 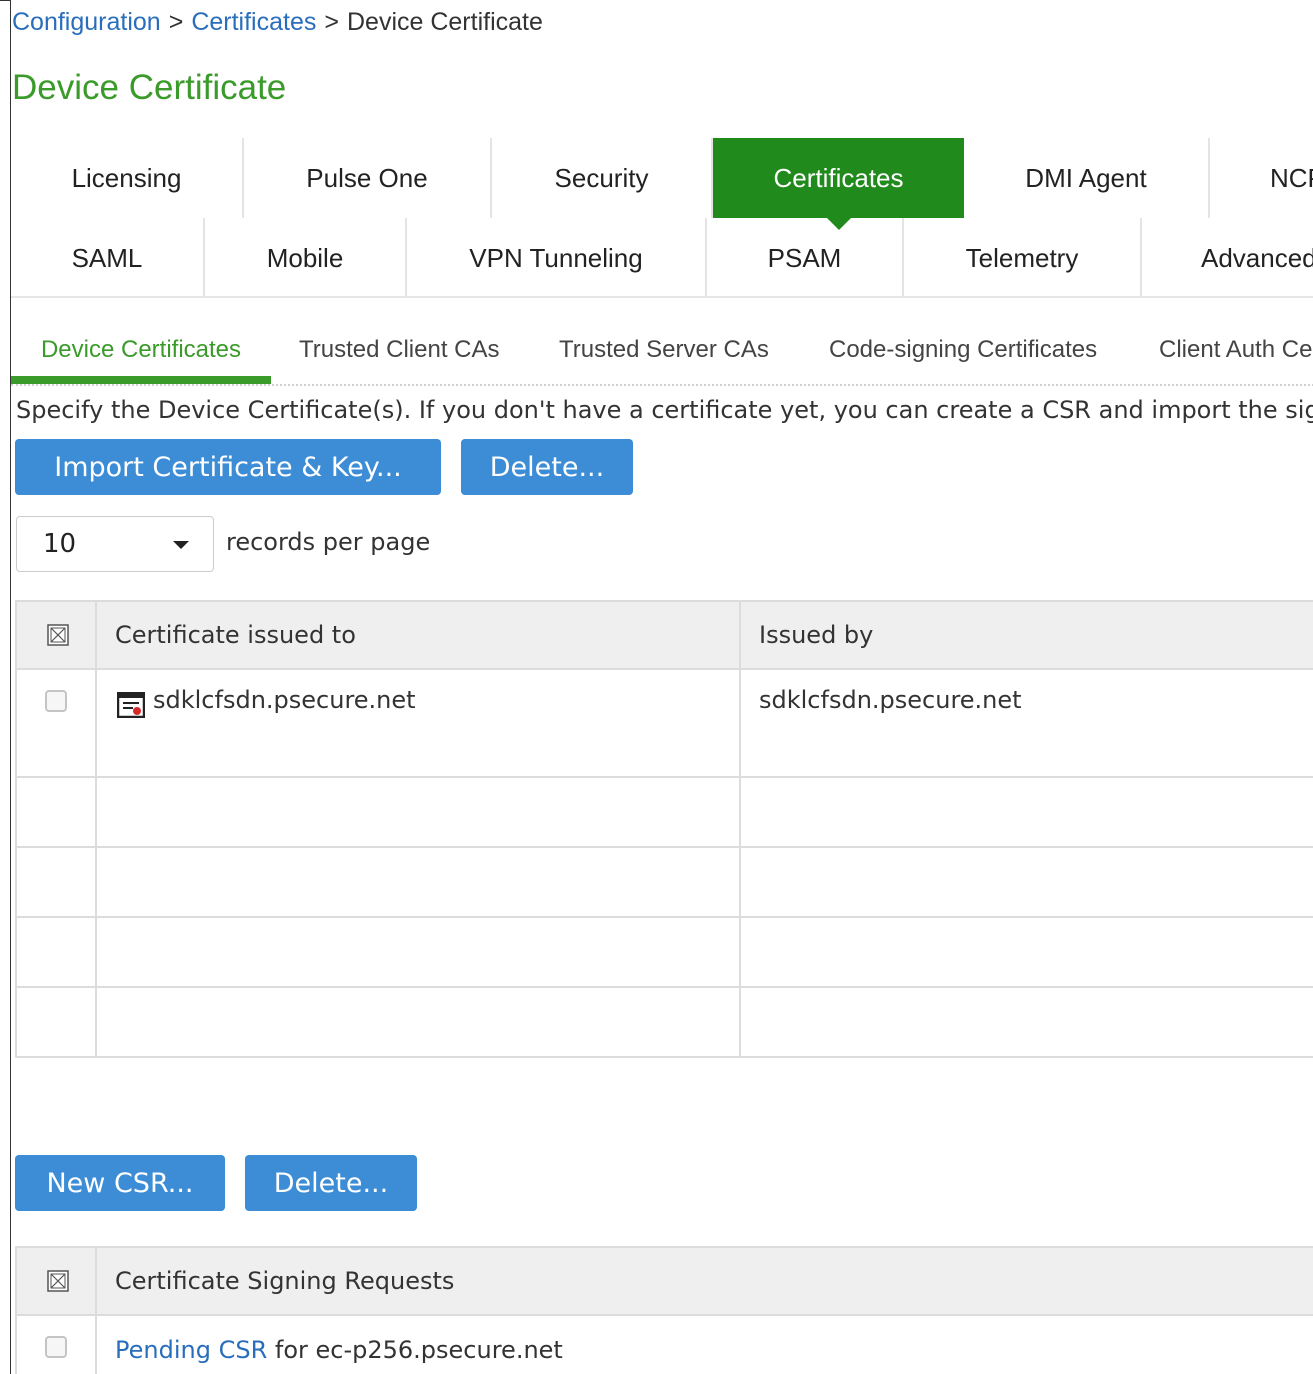 I want to click on table-row: Pending CSR for ec-p256.psecure.net, so click(x=665, y=1345).